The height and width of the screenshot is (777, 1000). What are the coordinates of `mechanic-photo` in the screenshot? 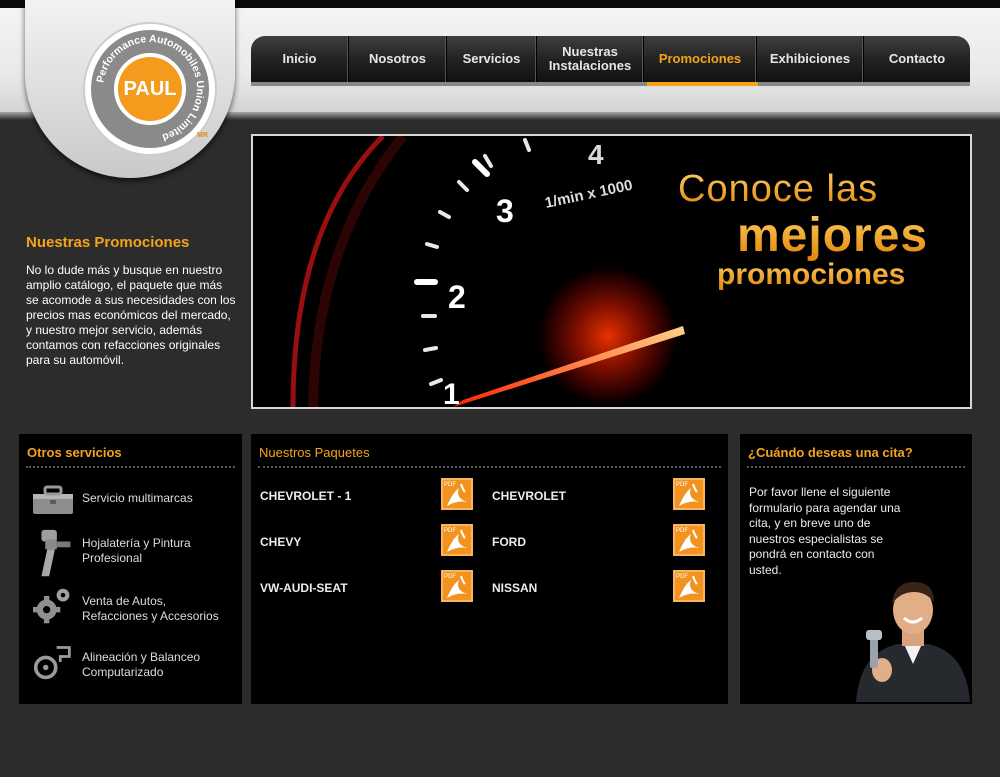 It's located at (913, 642).